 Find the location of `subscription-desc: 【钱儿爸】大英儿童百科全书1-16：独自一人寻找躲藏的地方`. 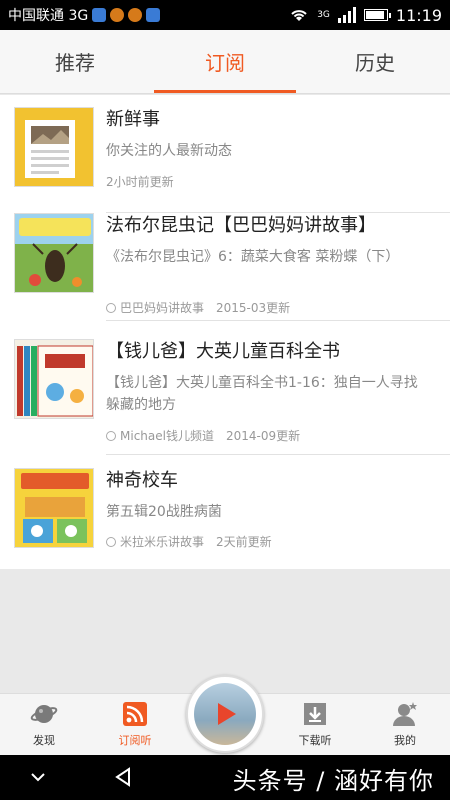

subscription-desc: 【钱儿爸】大英儿童百科全书1-16：独自一人寻找躲藏的地方 is located at coordinates (262, 394).